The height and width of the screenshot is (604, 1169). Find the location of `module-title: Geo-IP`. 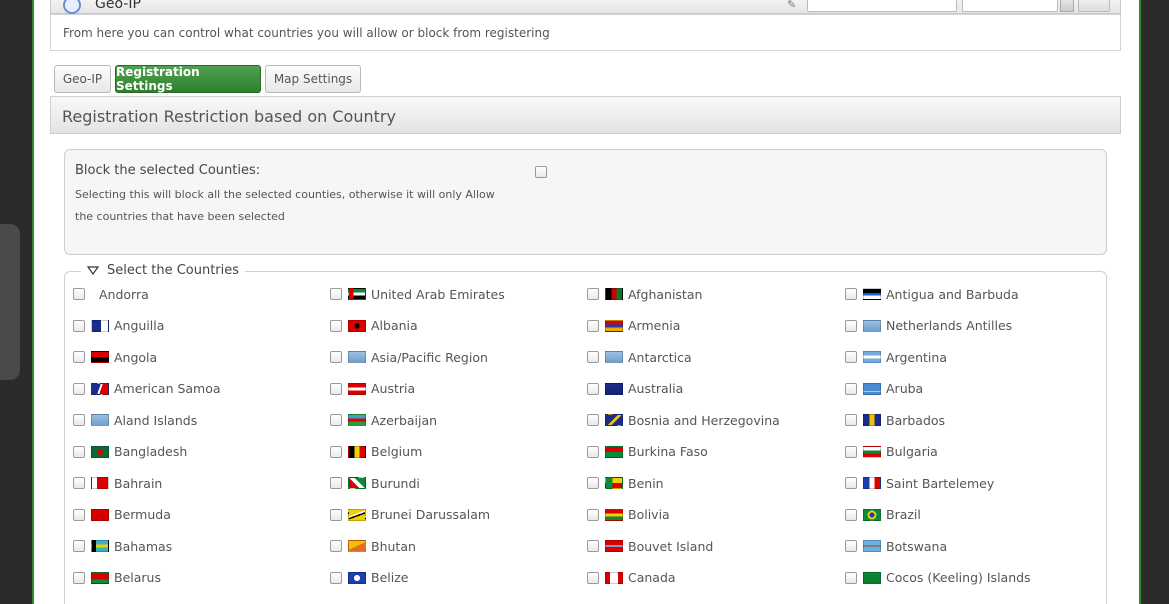

module-title: Geo-IP is located at coordinates (118, 6).